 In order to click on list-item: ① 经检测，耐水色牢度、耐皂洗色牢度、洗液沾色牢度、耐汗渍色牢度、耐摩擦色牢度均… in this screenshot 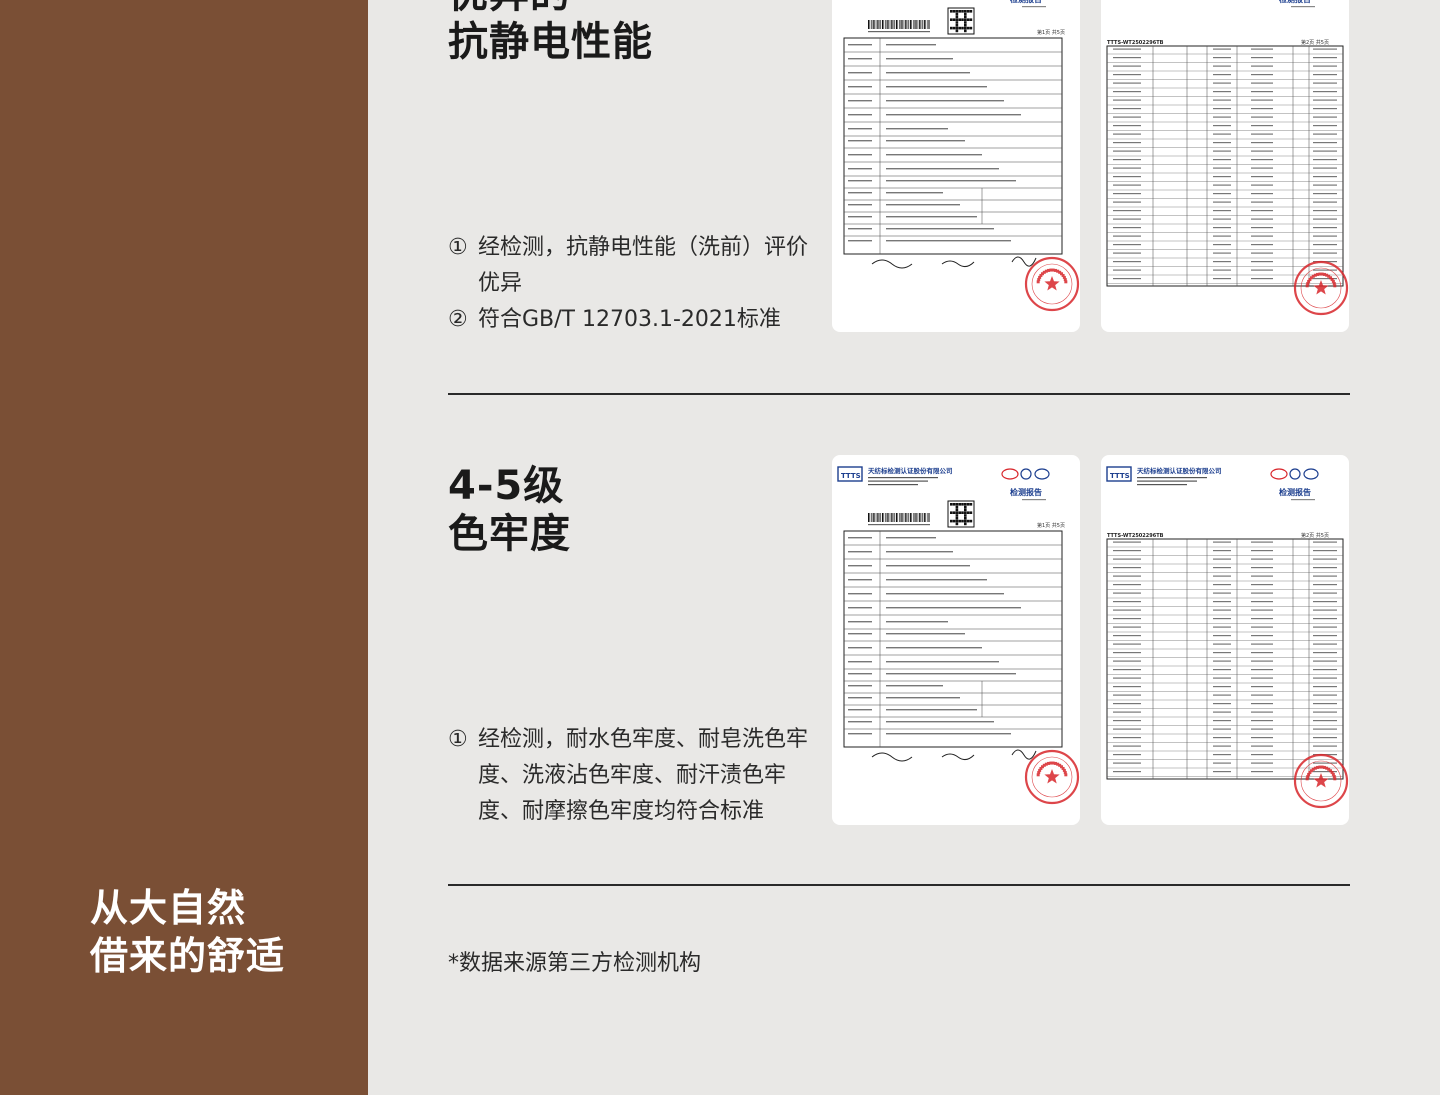, I will do `click(635, 776)`.